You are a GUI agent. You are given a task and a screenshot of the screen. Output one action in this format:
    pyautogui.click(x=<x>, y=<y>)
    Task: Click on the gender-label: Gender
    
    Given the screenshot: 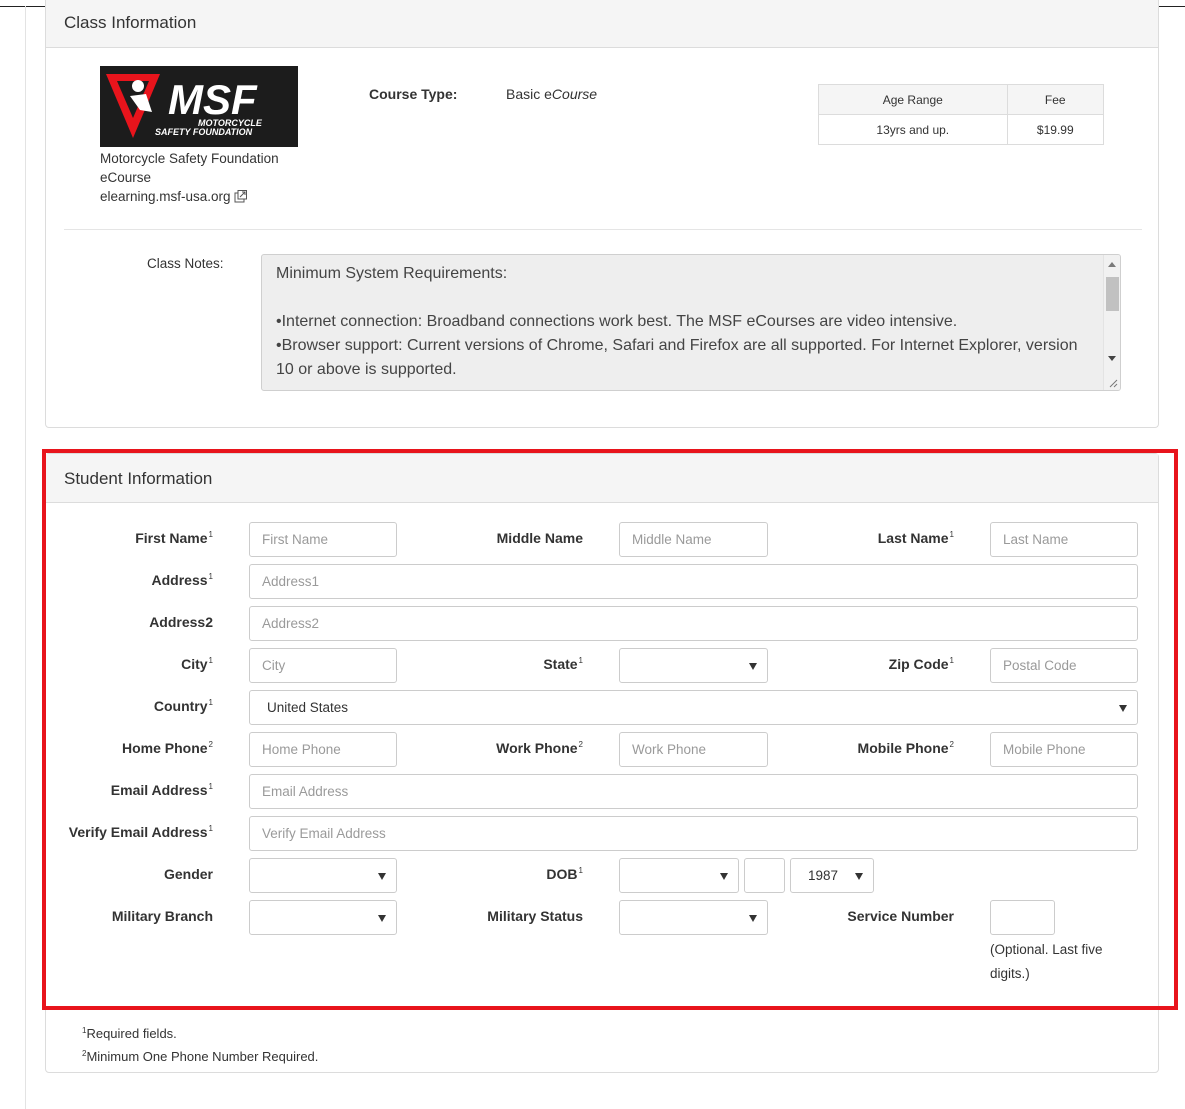 What is the action you would take?
    pyautogui.click(x=188, y=874)
    